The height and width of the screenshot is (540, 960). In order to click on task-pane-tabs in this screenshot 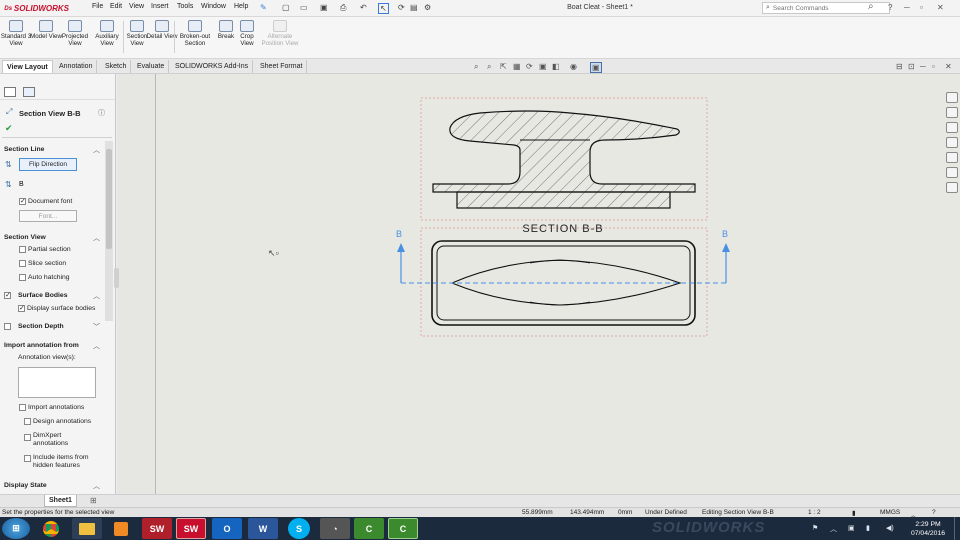, I will do `click(952, 143)`.